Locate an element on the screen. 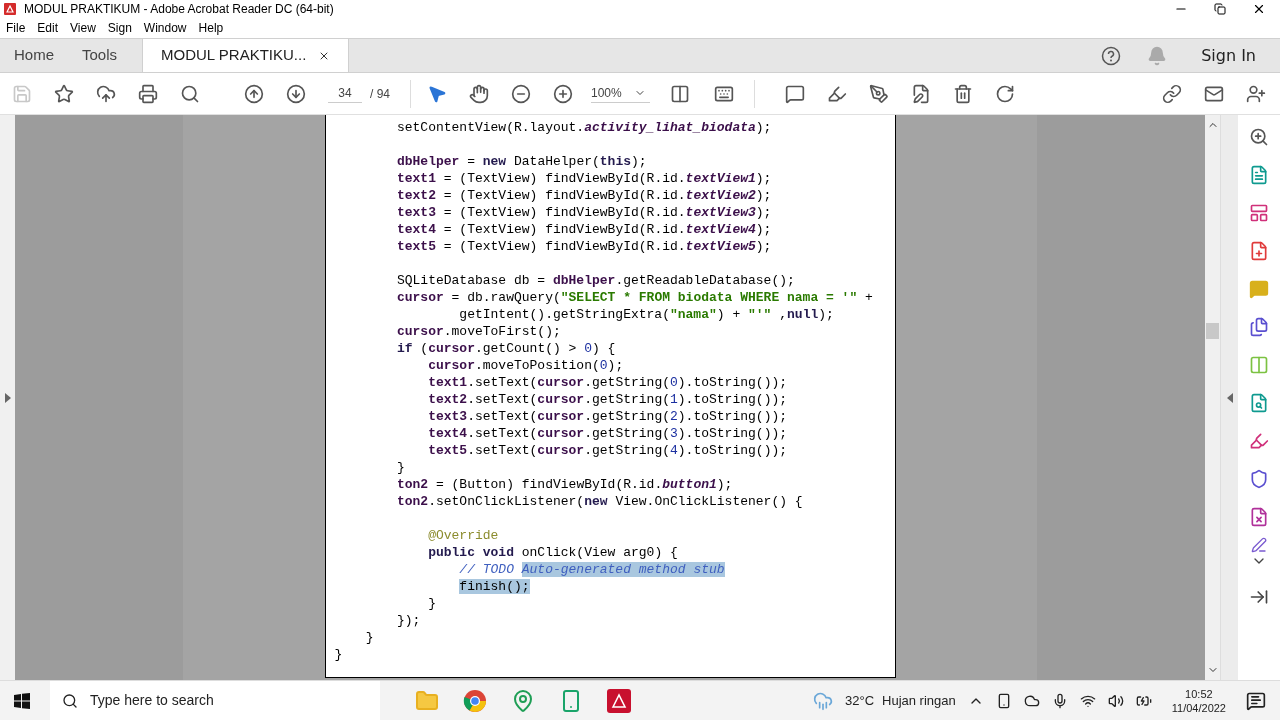 The image size is (1280, 720). menu-item: Edit is located at coordinates (48, 27).